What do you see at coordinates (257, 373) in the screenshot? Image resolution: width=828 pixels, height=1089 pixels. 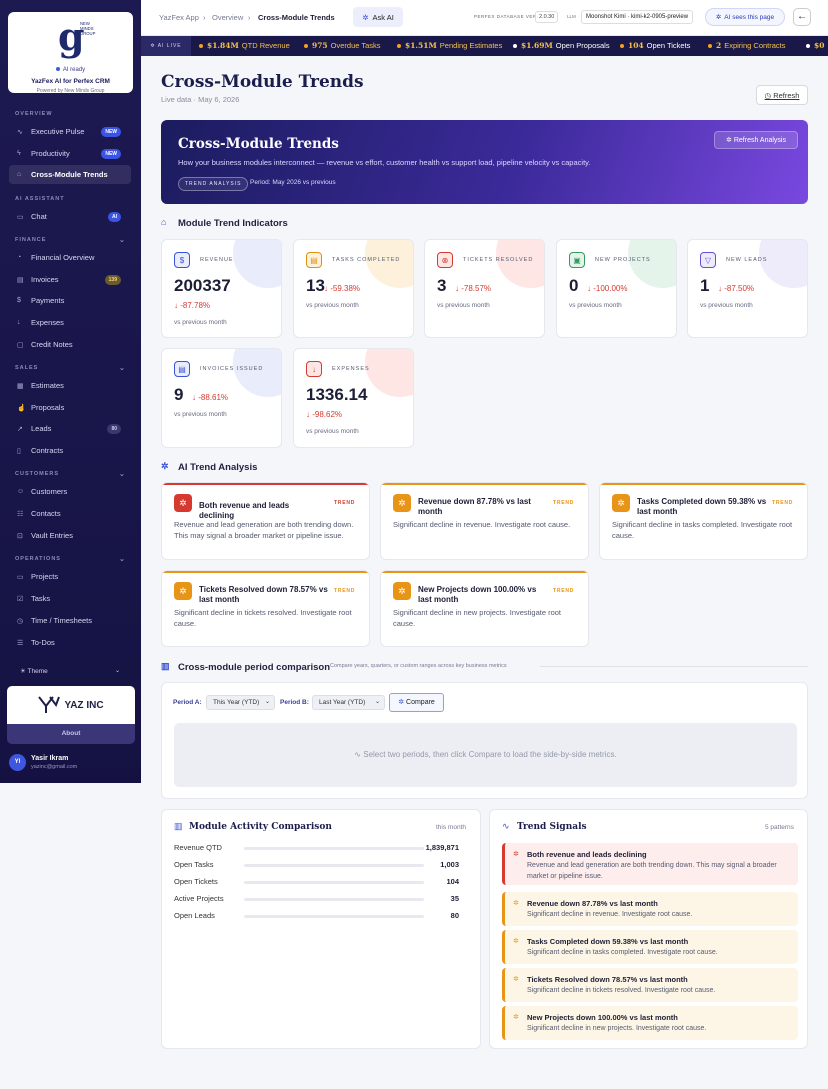 I see `card-decoration` at bounding box center [257, 373].